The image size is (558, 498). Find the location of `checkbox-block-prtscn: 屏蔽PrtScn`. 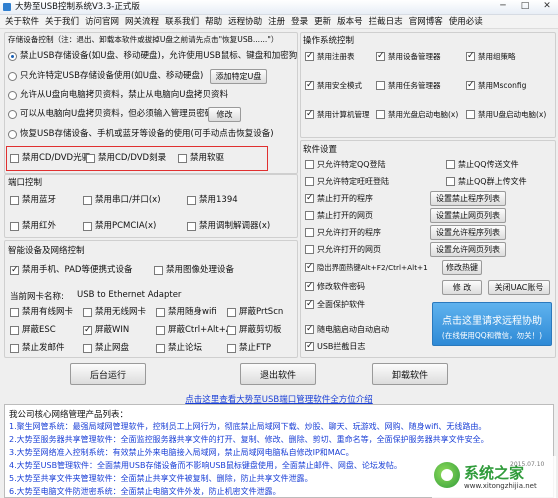

checkbox-block-prtscn: 屏蔽PrtScn is located at coordinates (255, 312).